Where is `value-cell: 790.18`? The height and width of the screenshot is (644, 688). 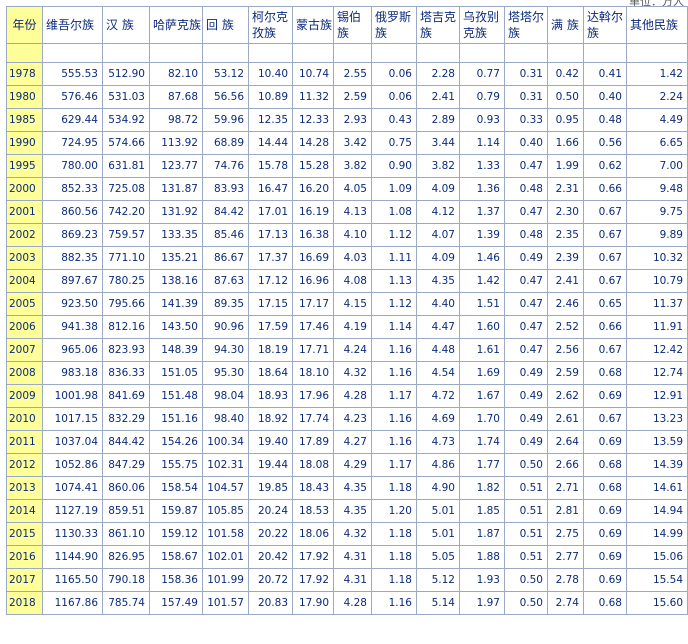 value-cell: 790.18 is located at coordinates (126, 580).